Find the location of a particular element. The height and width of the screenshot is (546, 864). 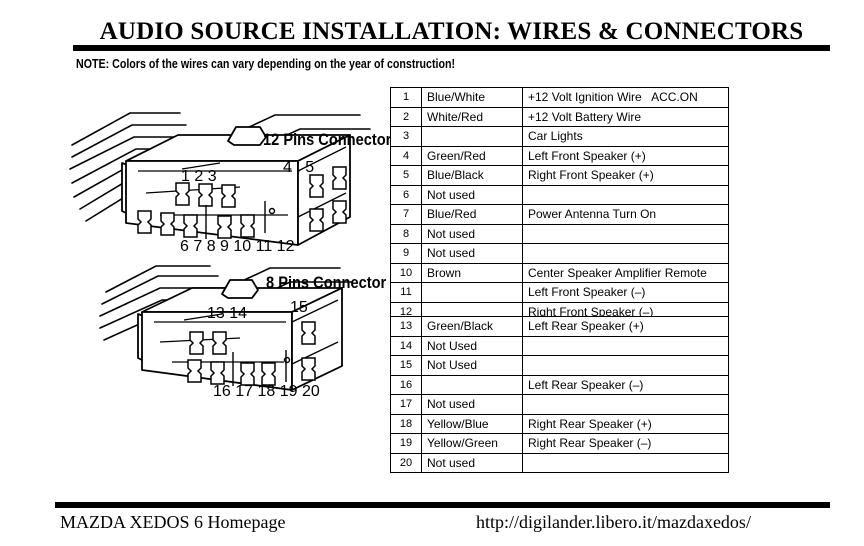

wire-function-cell: Center Speaker Amplifier Remote is located at coordinates (625, 272).